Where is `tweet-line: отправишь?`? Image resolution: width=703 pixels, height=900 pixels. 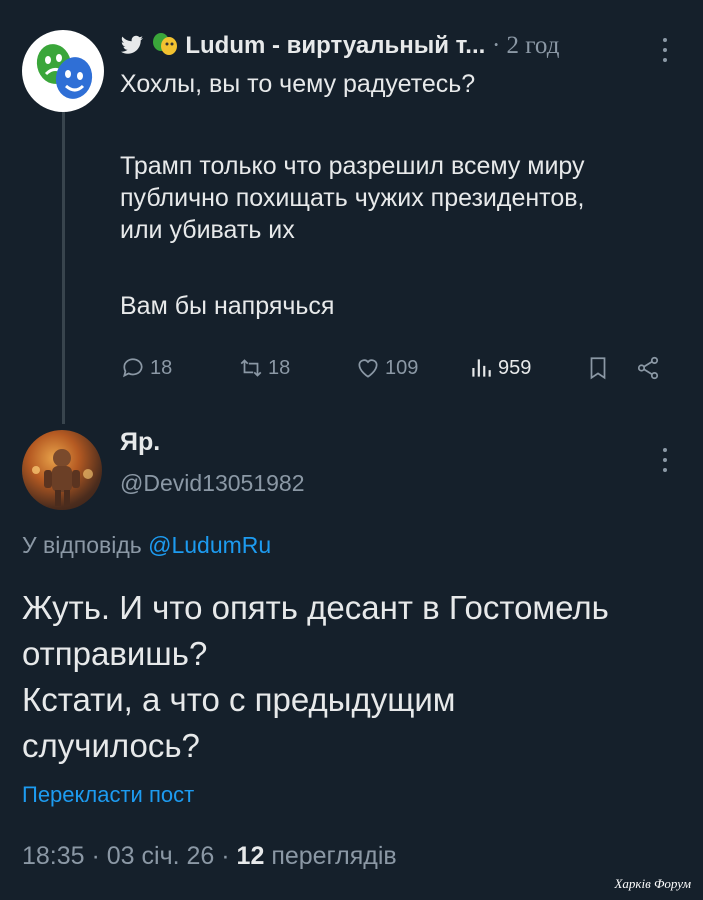
tweet-line: отправишь? is located at coordinates (115, 653).